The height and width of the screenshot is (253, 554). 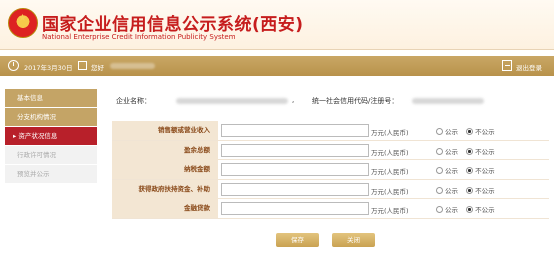 I want to click on clock-icon, so click(x=13, y=65).